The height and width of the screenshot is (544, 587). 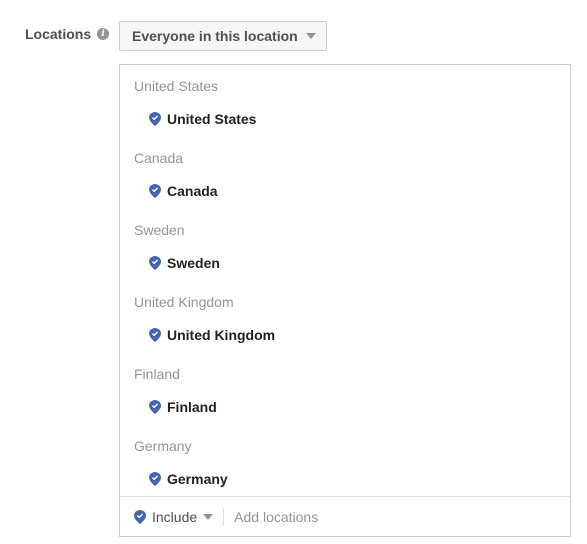 I want to click on include-dropdown: Include, so click(x=171, y=517).